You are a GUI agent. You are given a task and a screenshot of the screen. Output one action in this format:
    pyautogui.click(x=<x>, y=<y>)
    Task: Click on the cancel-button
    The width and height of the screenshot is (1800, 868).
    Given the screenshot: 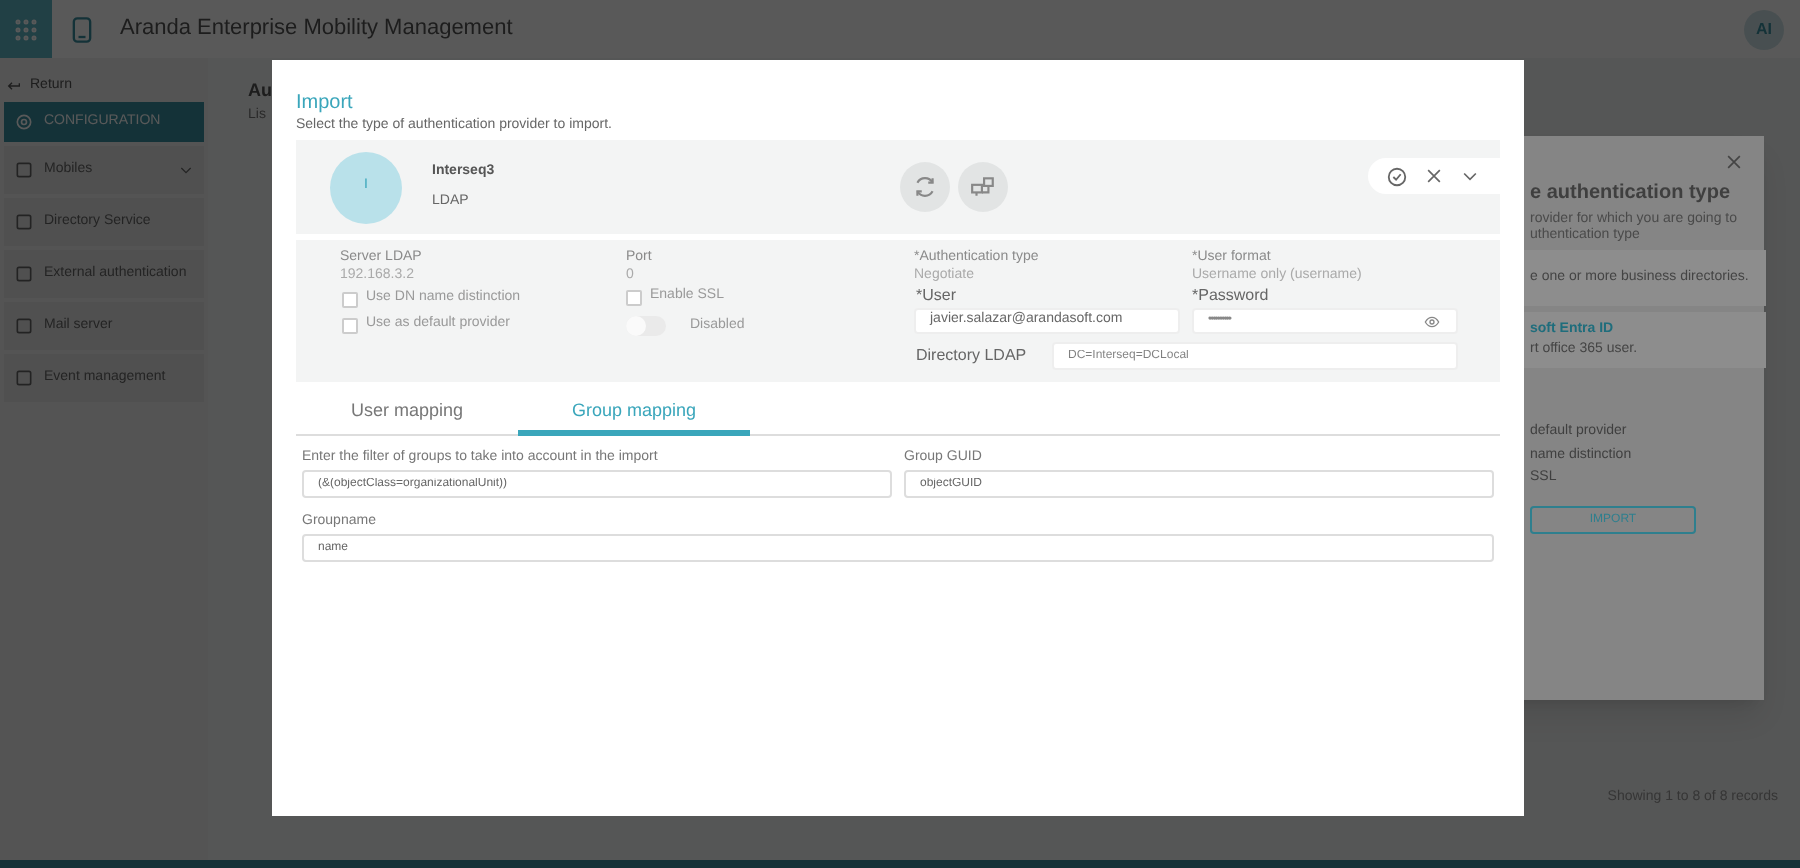 What is the action you would take?
    pyautogui.click(x=1434, y=176)
    